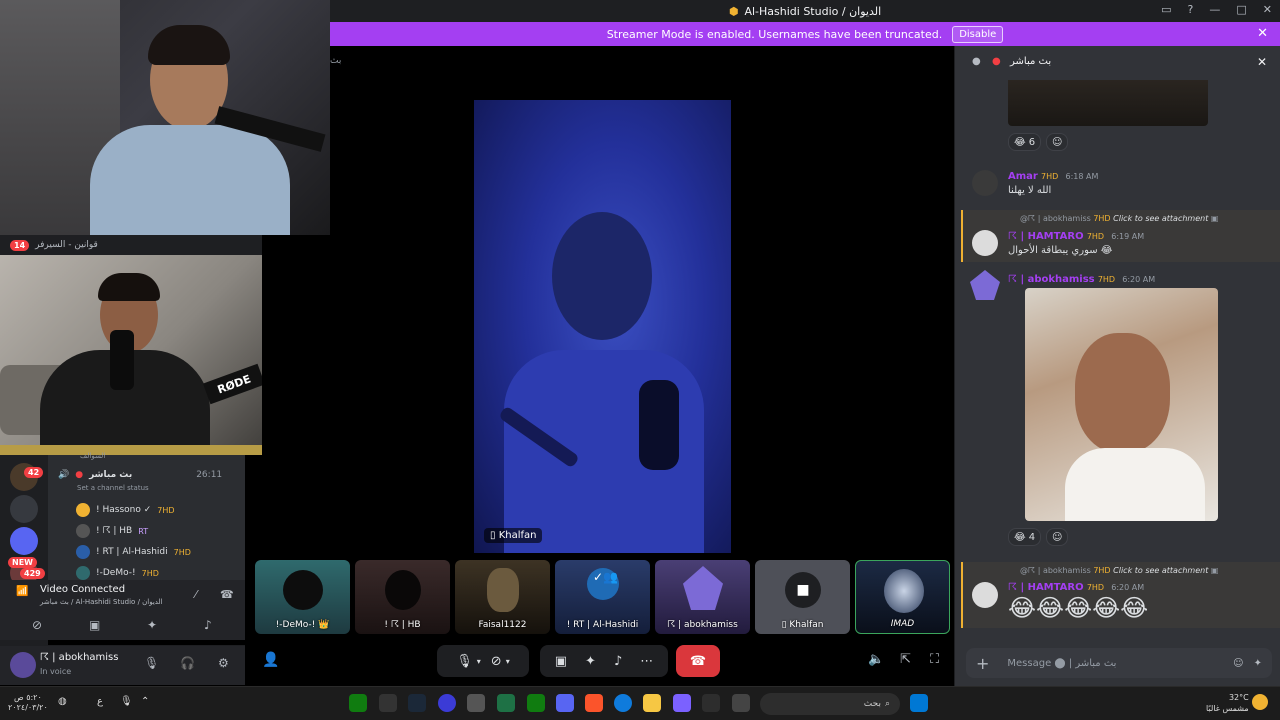 Image resolution: width=1280 pixels, height=720 pixels. Describe the element at coordinates (502, 597) in the screenshot. I see `participant-tile: Faisal1122` at that location.